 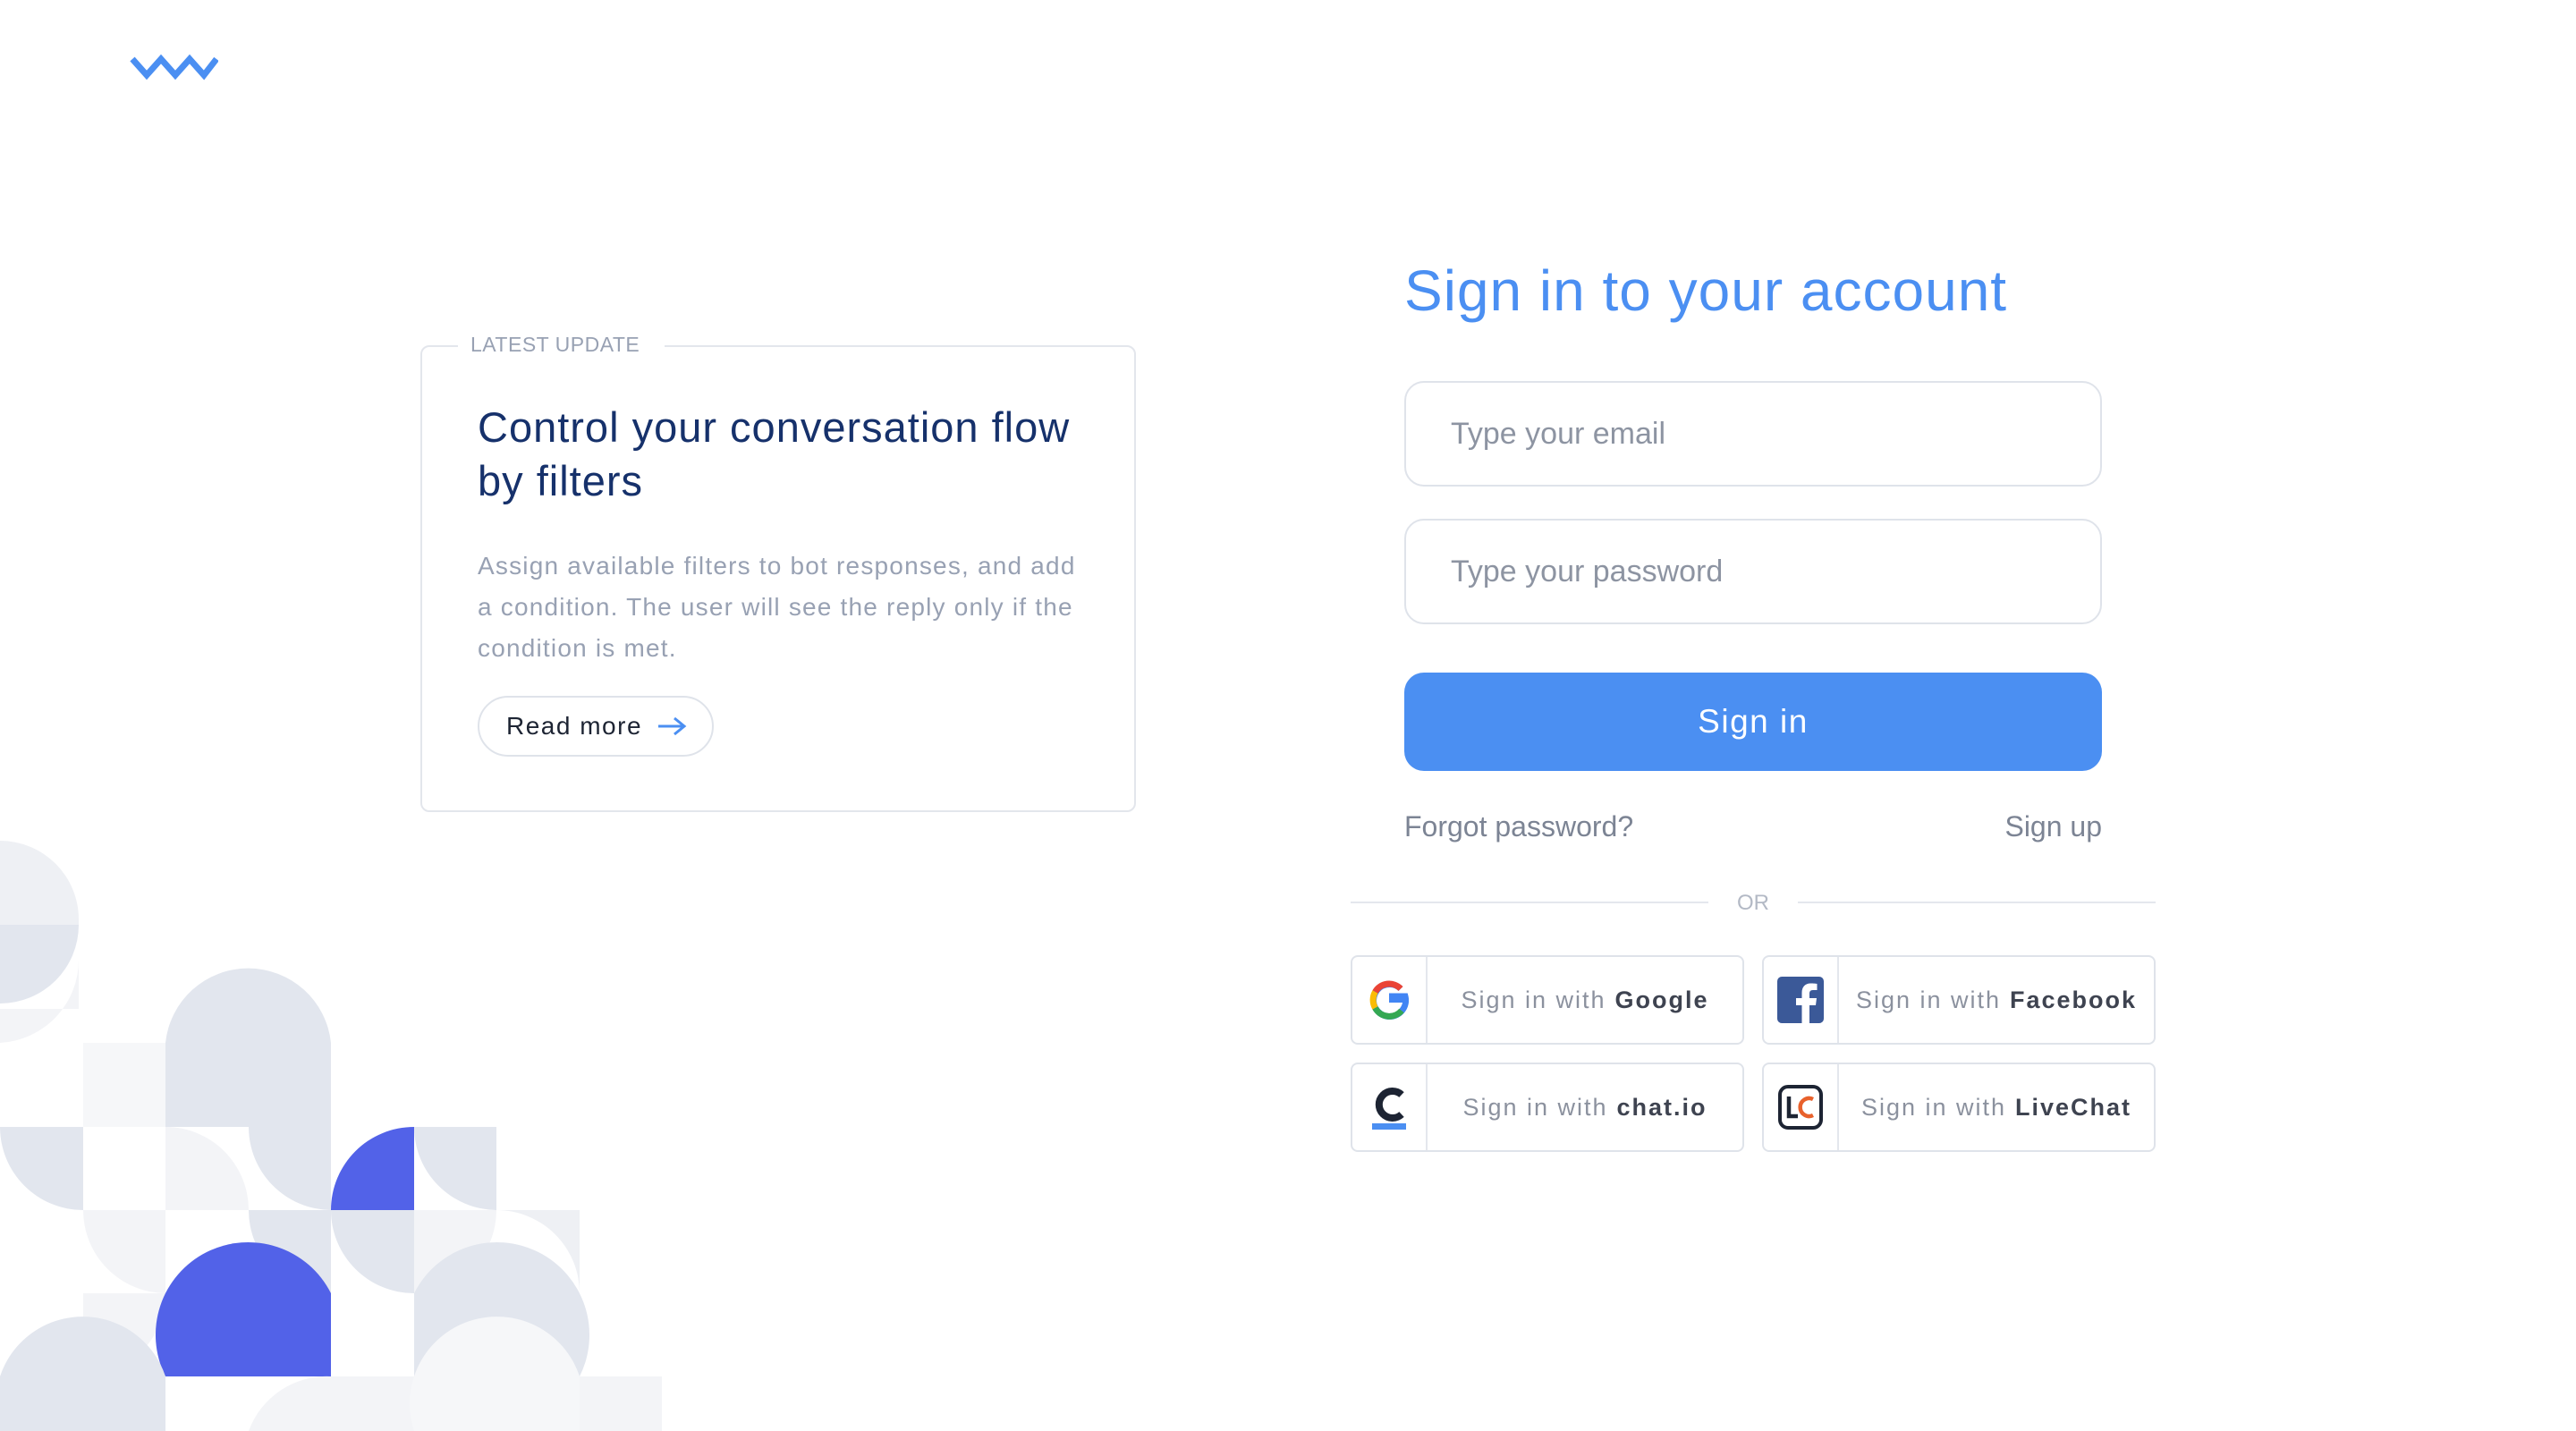 What do you see at coordinates (1753, 571) in the screenshot?
I see `password-input` at bounding box center [1753, 571].